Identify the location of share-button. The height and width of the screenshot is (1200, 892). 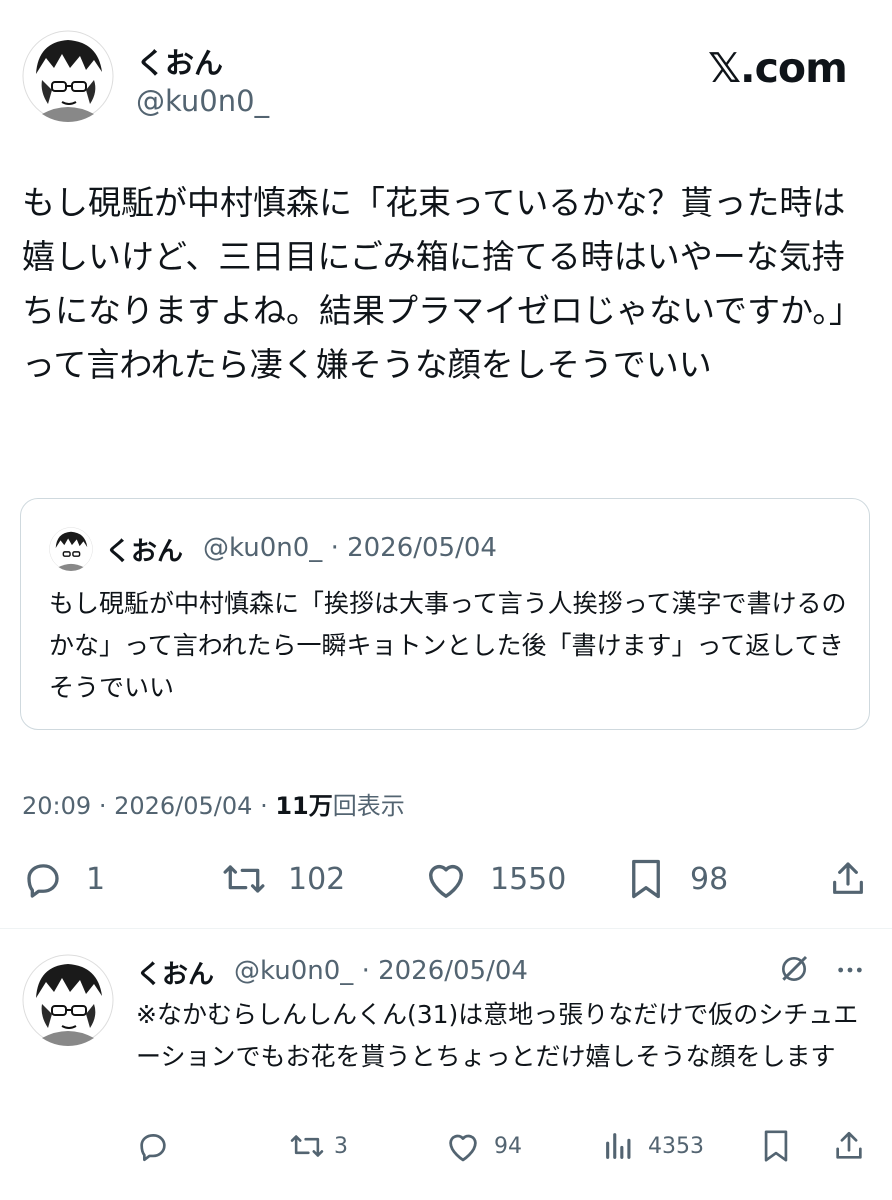
(848, 879).